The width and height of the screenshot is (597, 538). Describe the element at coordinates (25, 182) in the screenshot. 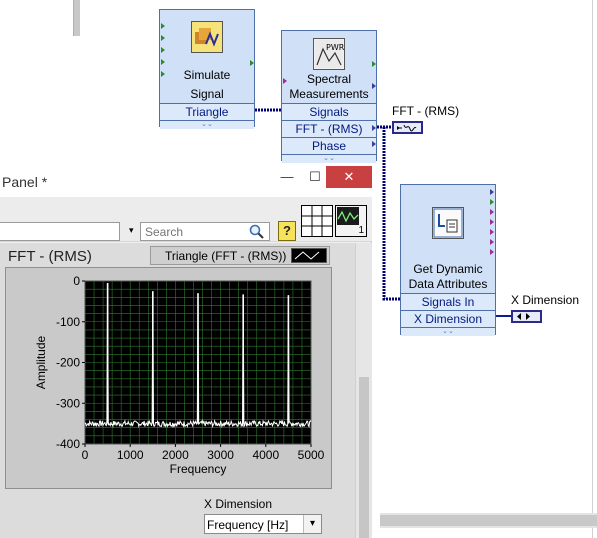

I see `window-title: Panel *` at that location.